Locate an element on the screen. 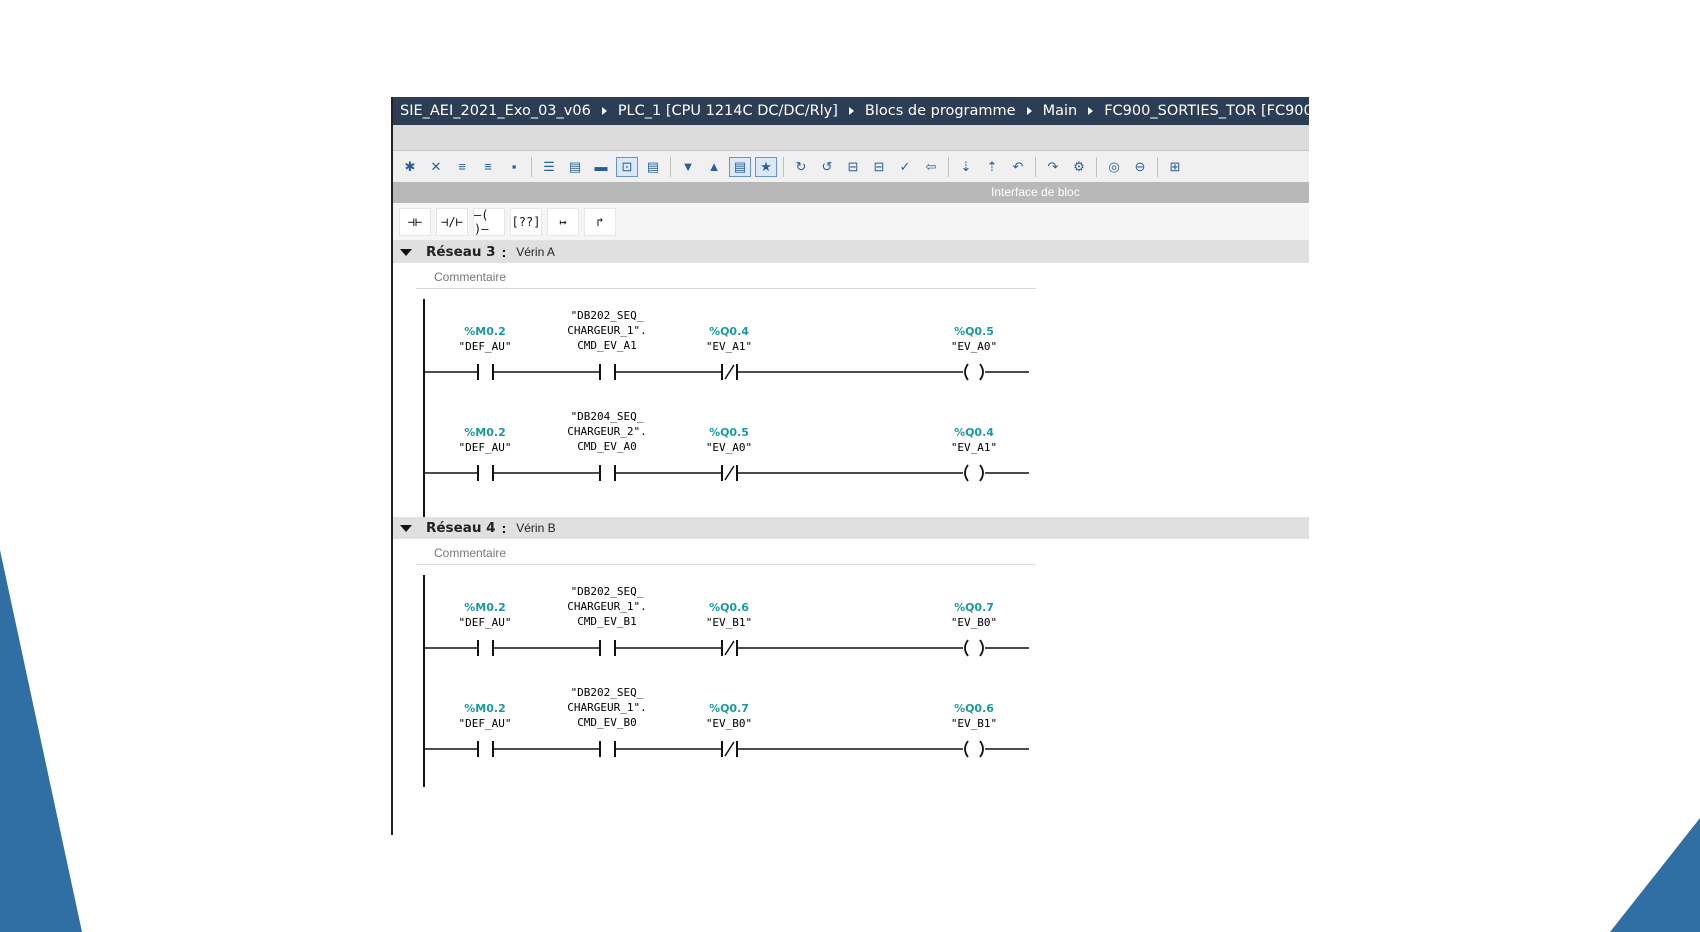 The height and width of the screenshot is (932, 1700). coil-button: –( )– is located at coordinates (489, 221).